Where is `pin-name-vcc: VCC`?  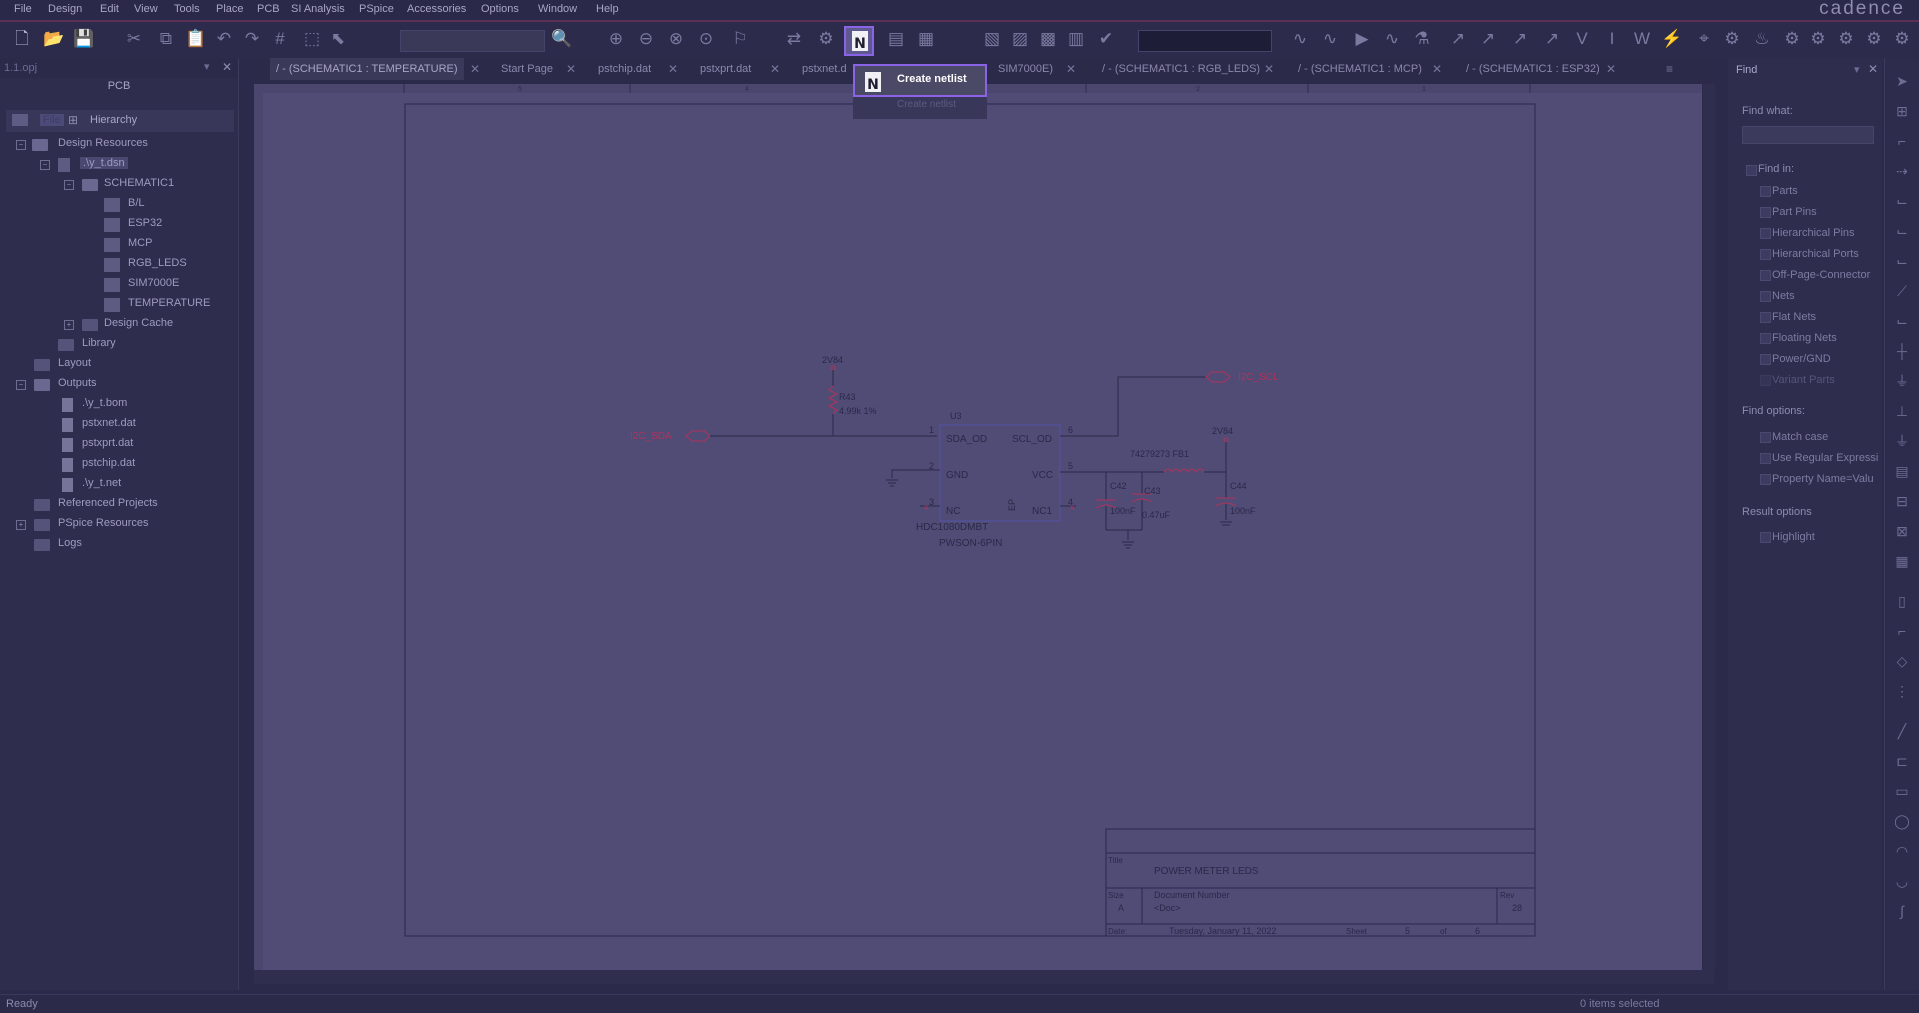 pin-name-vcc: VCC is located at coordinates (1042, 475).